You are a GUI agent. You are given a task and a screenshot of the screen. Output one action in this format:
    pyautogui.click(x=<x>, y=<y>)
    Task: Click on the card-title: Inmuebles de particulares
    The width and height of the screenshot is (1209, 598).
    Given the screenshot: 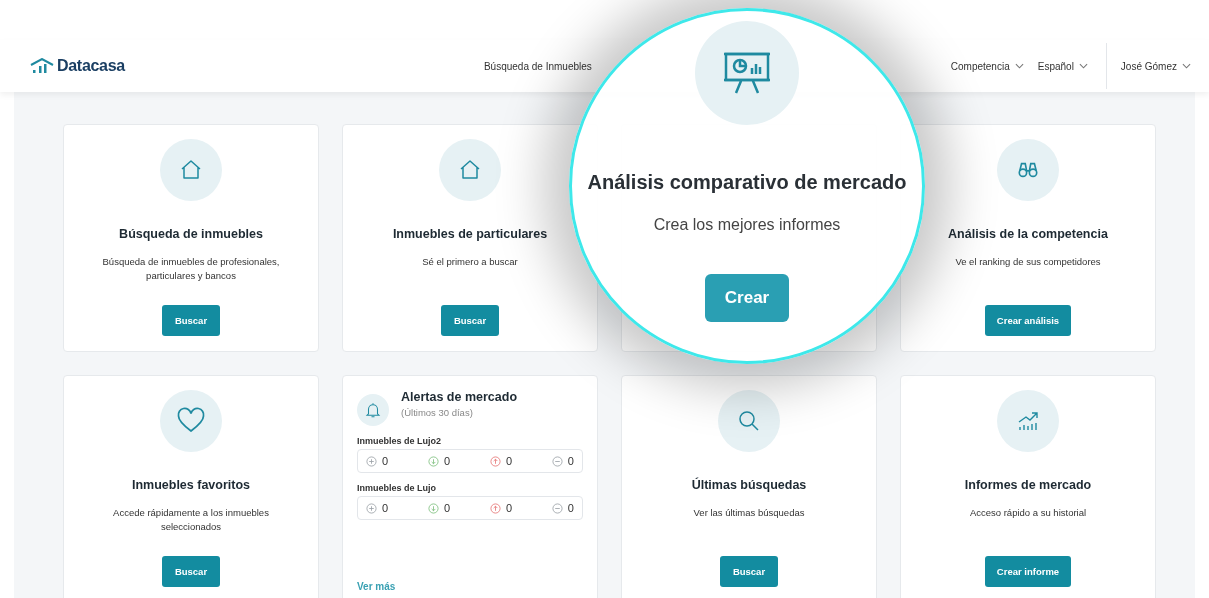 What is the action you would take?
    pyautogui.click(x=470, y=234)
    